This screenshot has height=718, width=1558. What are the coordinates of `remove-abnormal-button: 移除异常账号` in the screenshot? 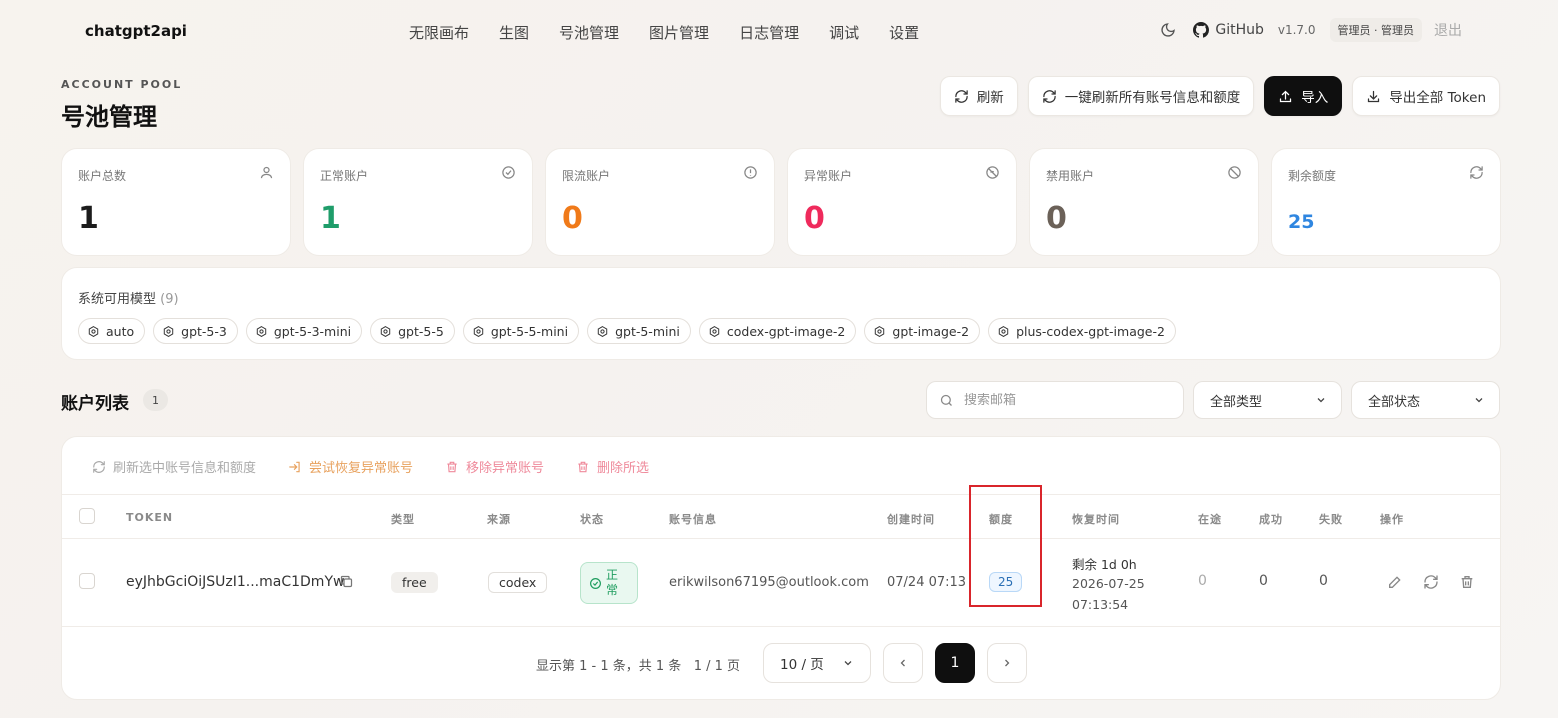 It's located at (494, 466).